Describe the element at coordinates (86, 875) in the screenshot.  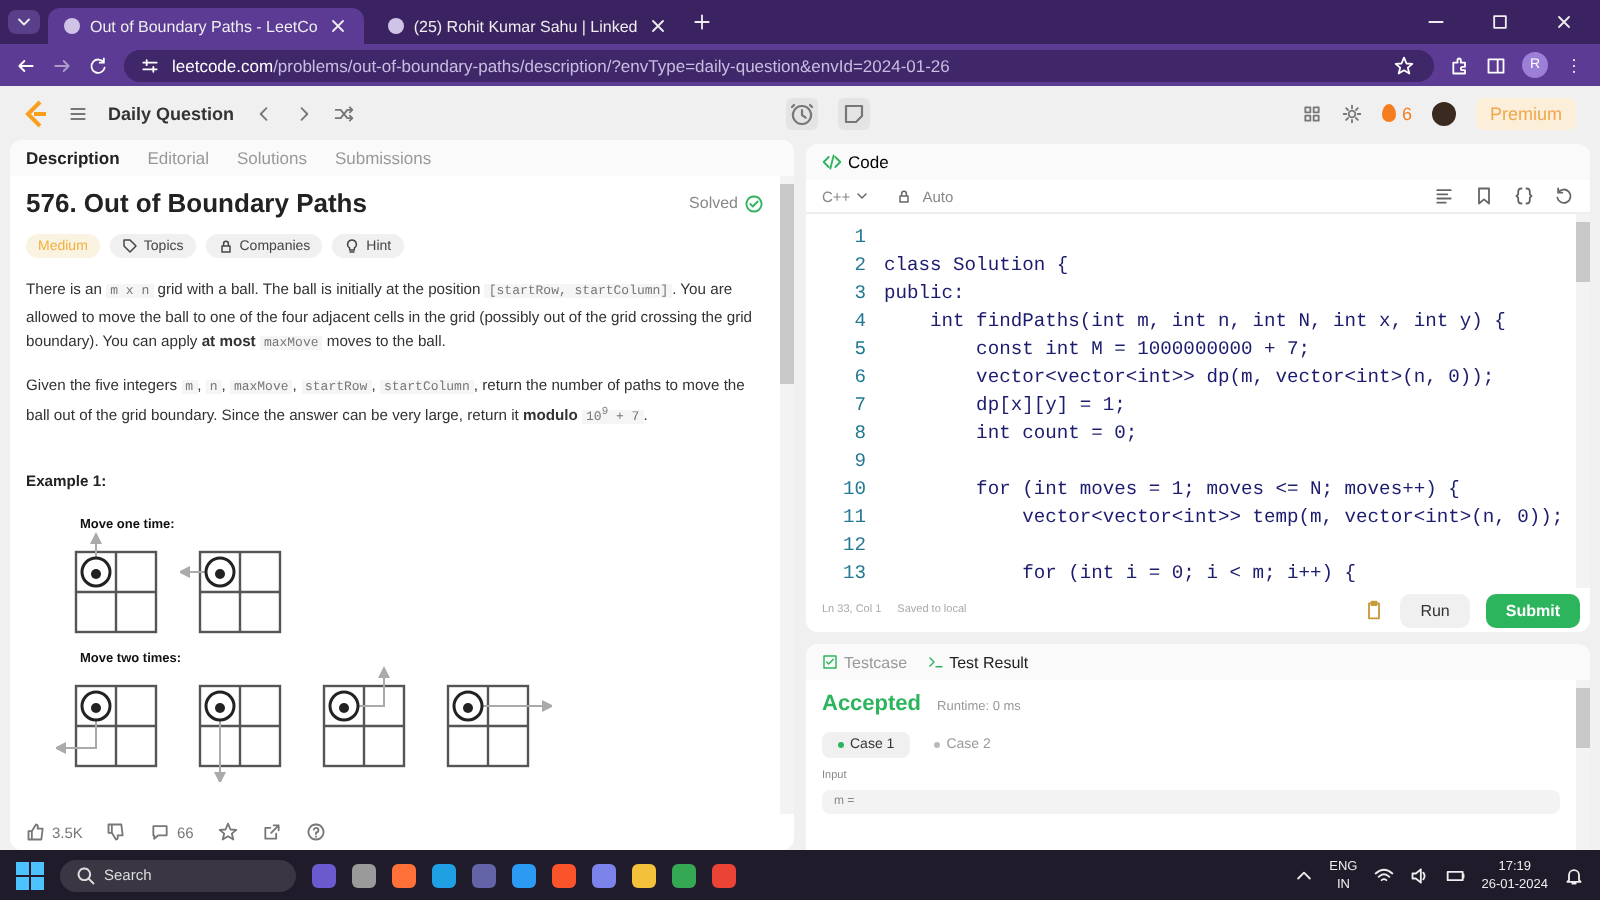
I see `search-icon` at that location.